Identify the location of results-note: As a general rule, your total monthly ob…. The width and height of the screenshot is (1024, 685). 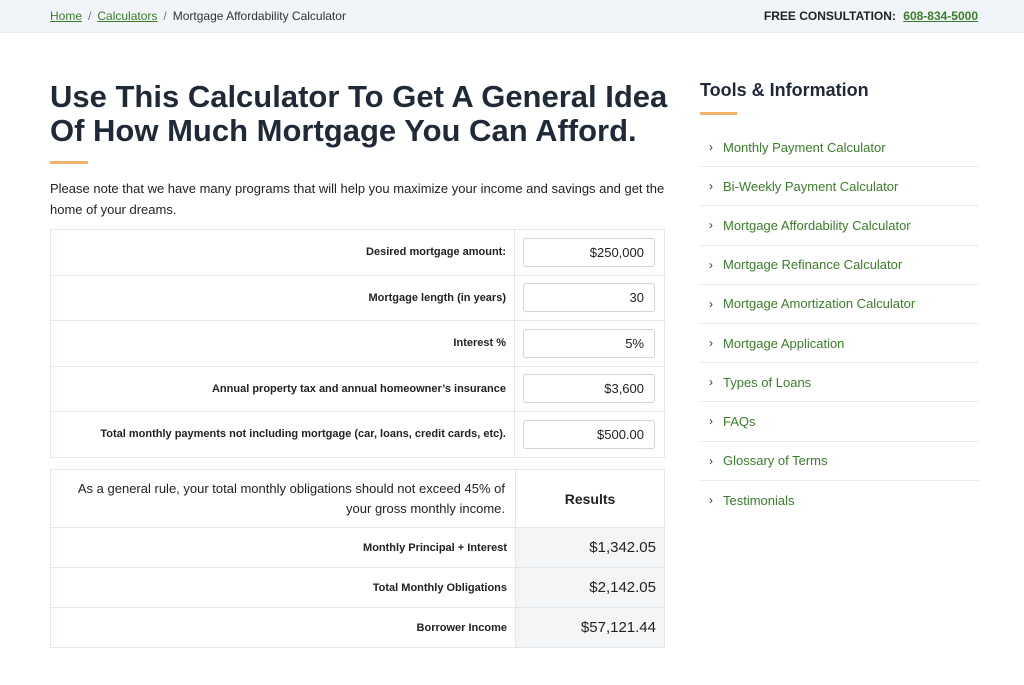
(283, 498).